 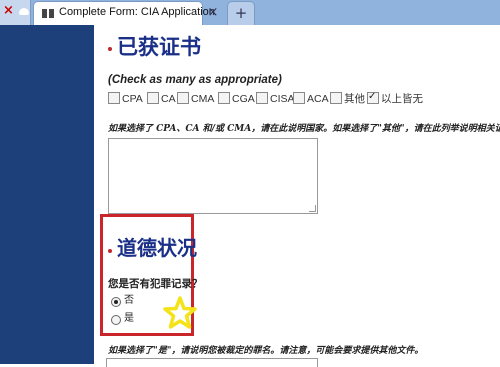 What do you see at coordinates (195, 80) in the screenshot?
I see `certificates-hint: (Check as many as appropriate)` at bounding box center [195, 80].